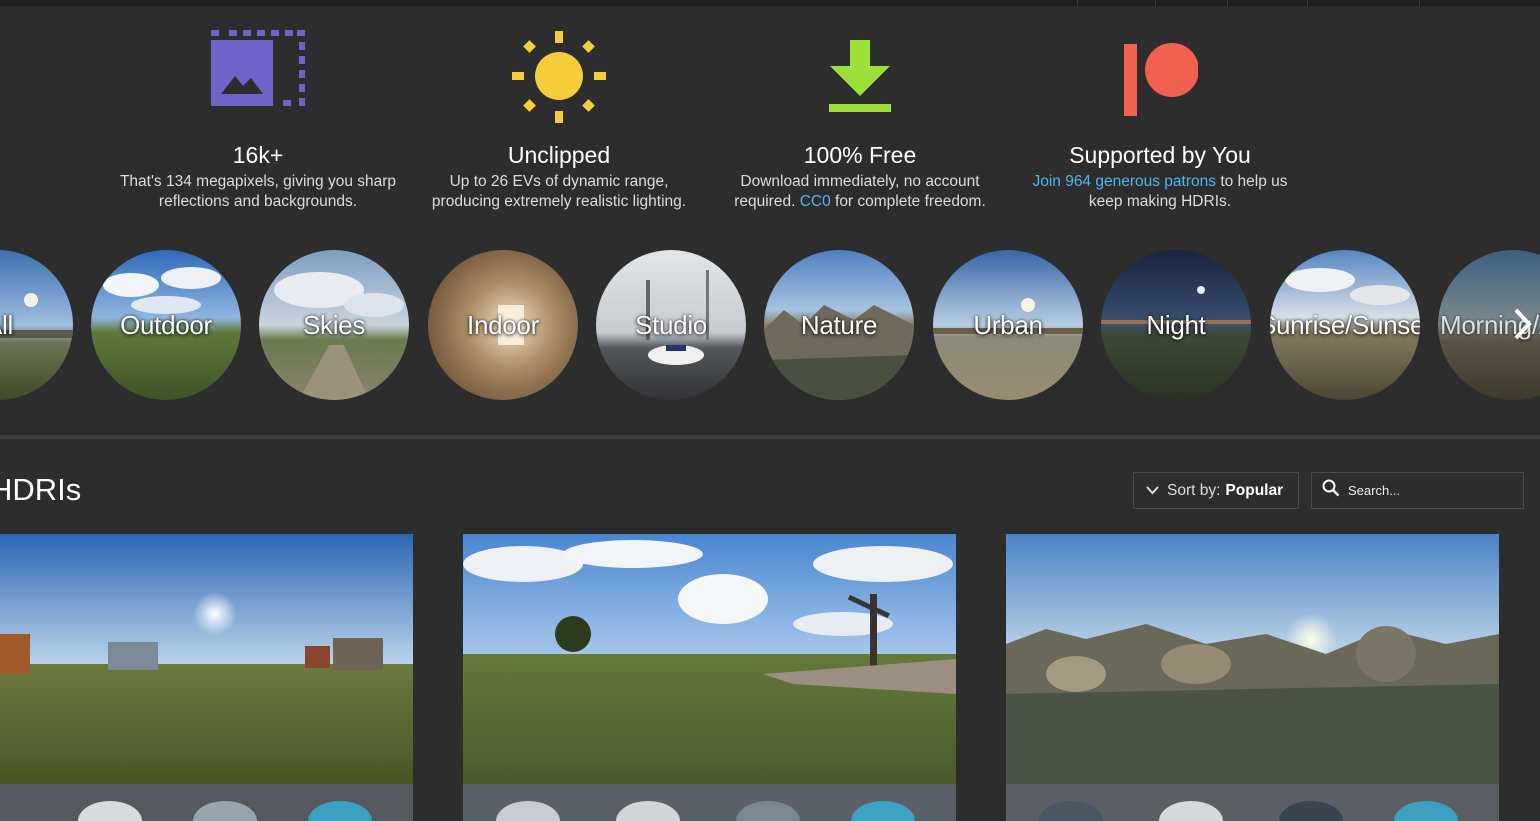 This screenshot has width=1540, height=821. Describe the element at coordinates (1152, 490) in the screenshot. I see `chevron-down-icon` at that location.